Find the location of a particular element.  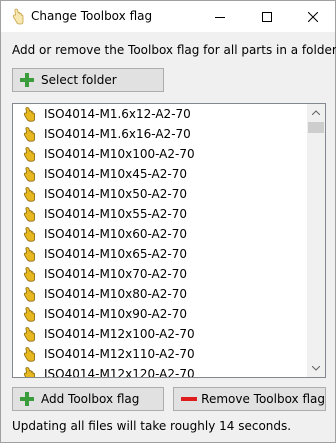

toolbox-app-icon is located at coordinates (18, 16).